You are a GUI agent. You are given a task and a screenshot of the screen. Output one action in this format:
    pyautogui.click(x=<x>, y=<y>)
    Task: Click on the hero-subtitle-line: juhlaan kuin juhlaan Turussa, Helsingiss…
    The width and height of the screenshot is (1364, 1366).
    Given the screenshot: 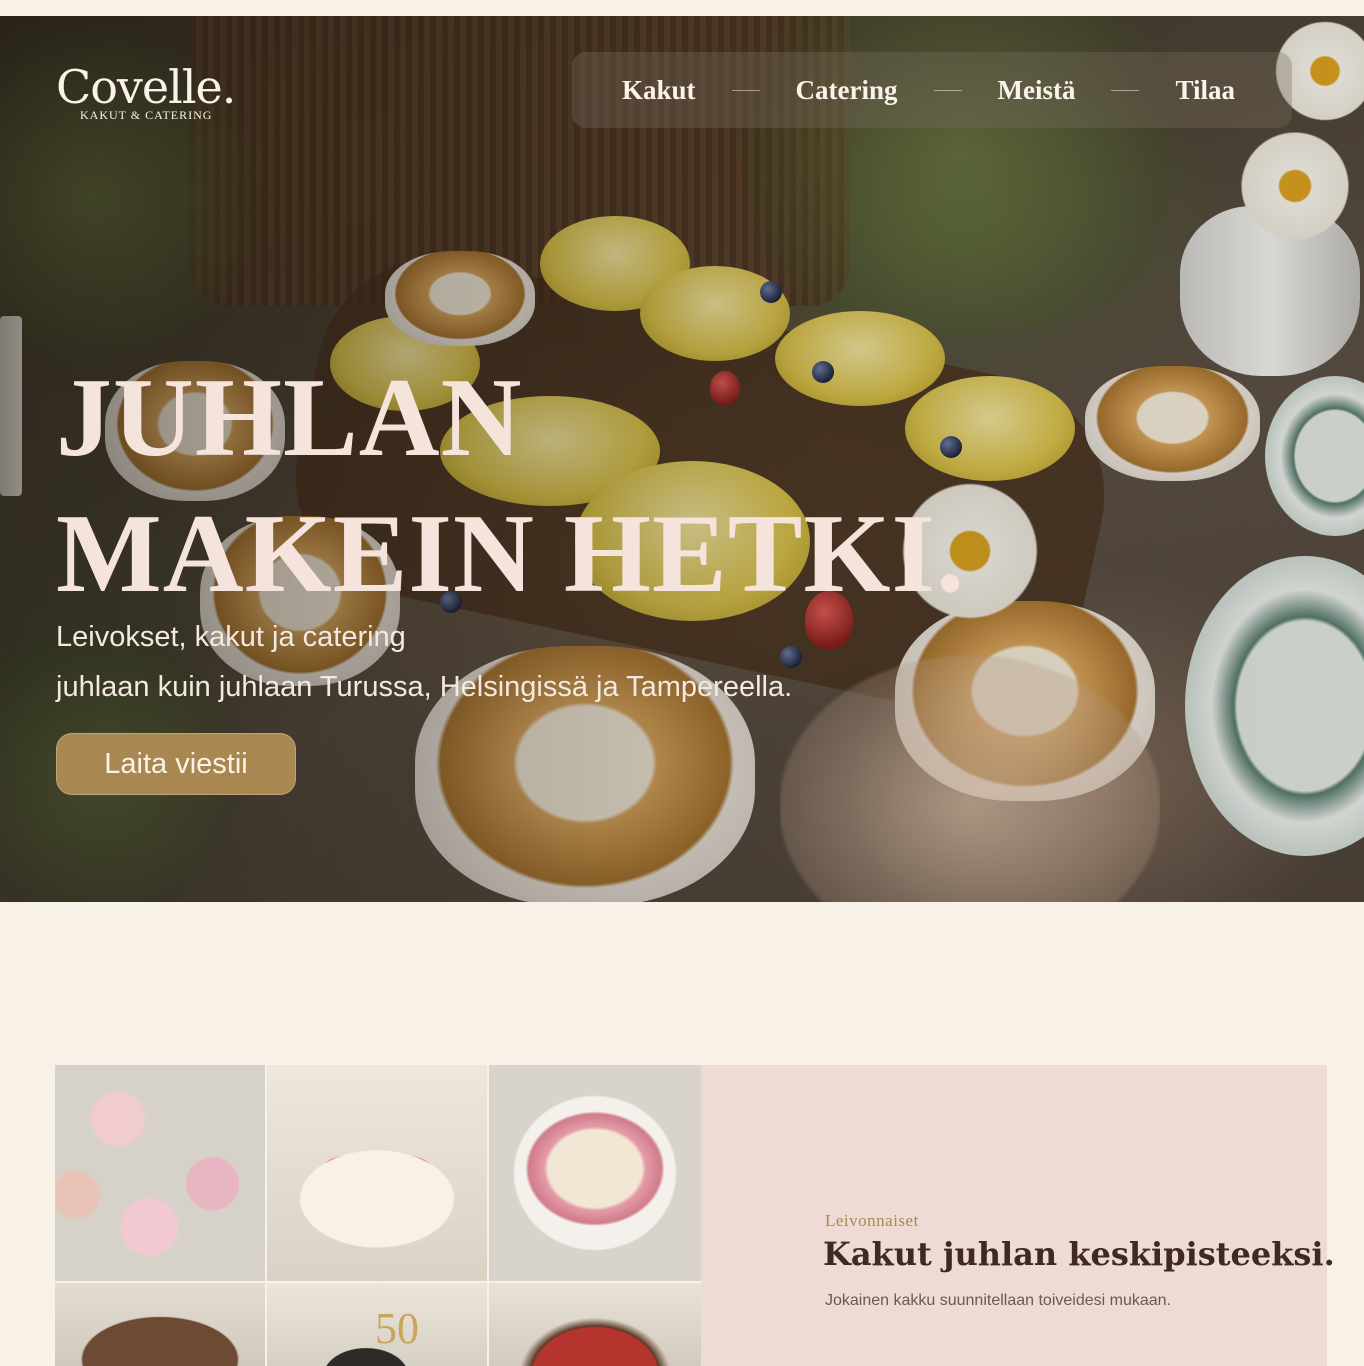 What is the action you would take?
    pyautogui.click(x=424, y=687)
    